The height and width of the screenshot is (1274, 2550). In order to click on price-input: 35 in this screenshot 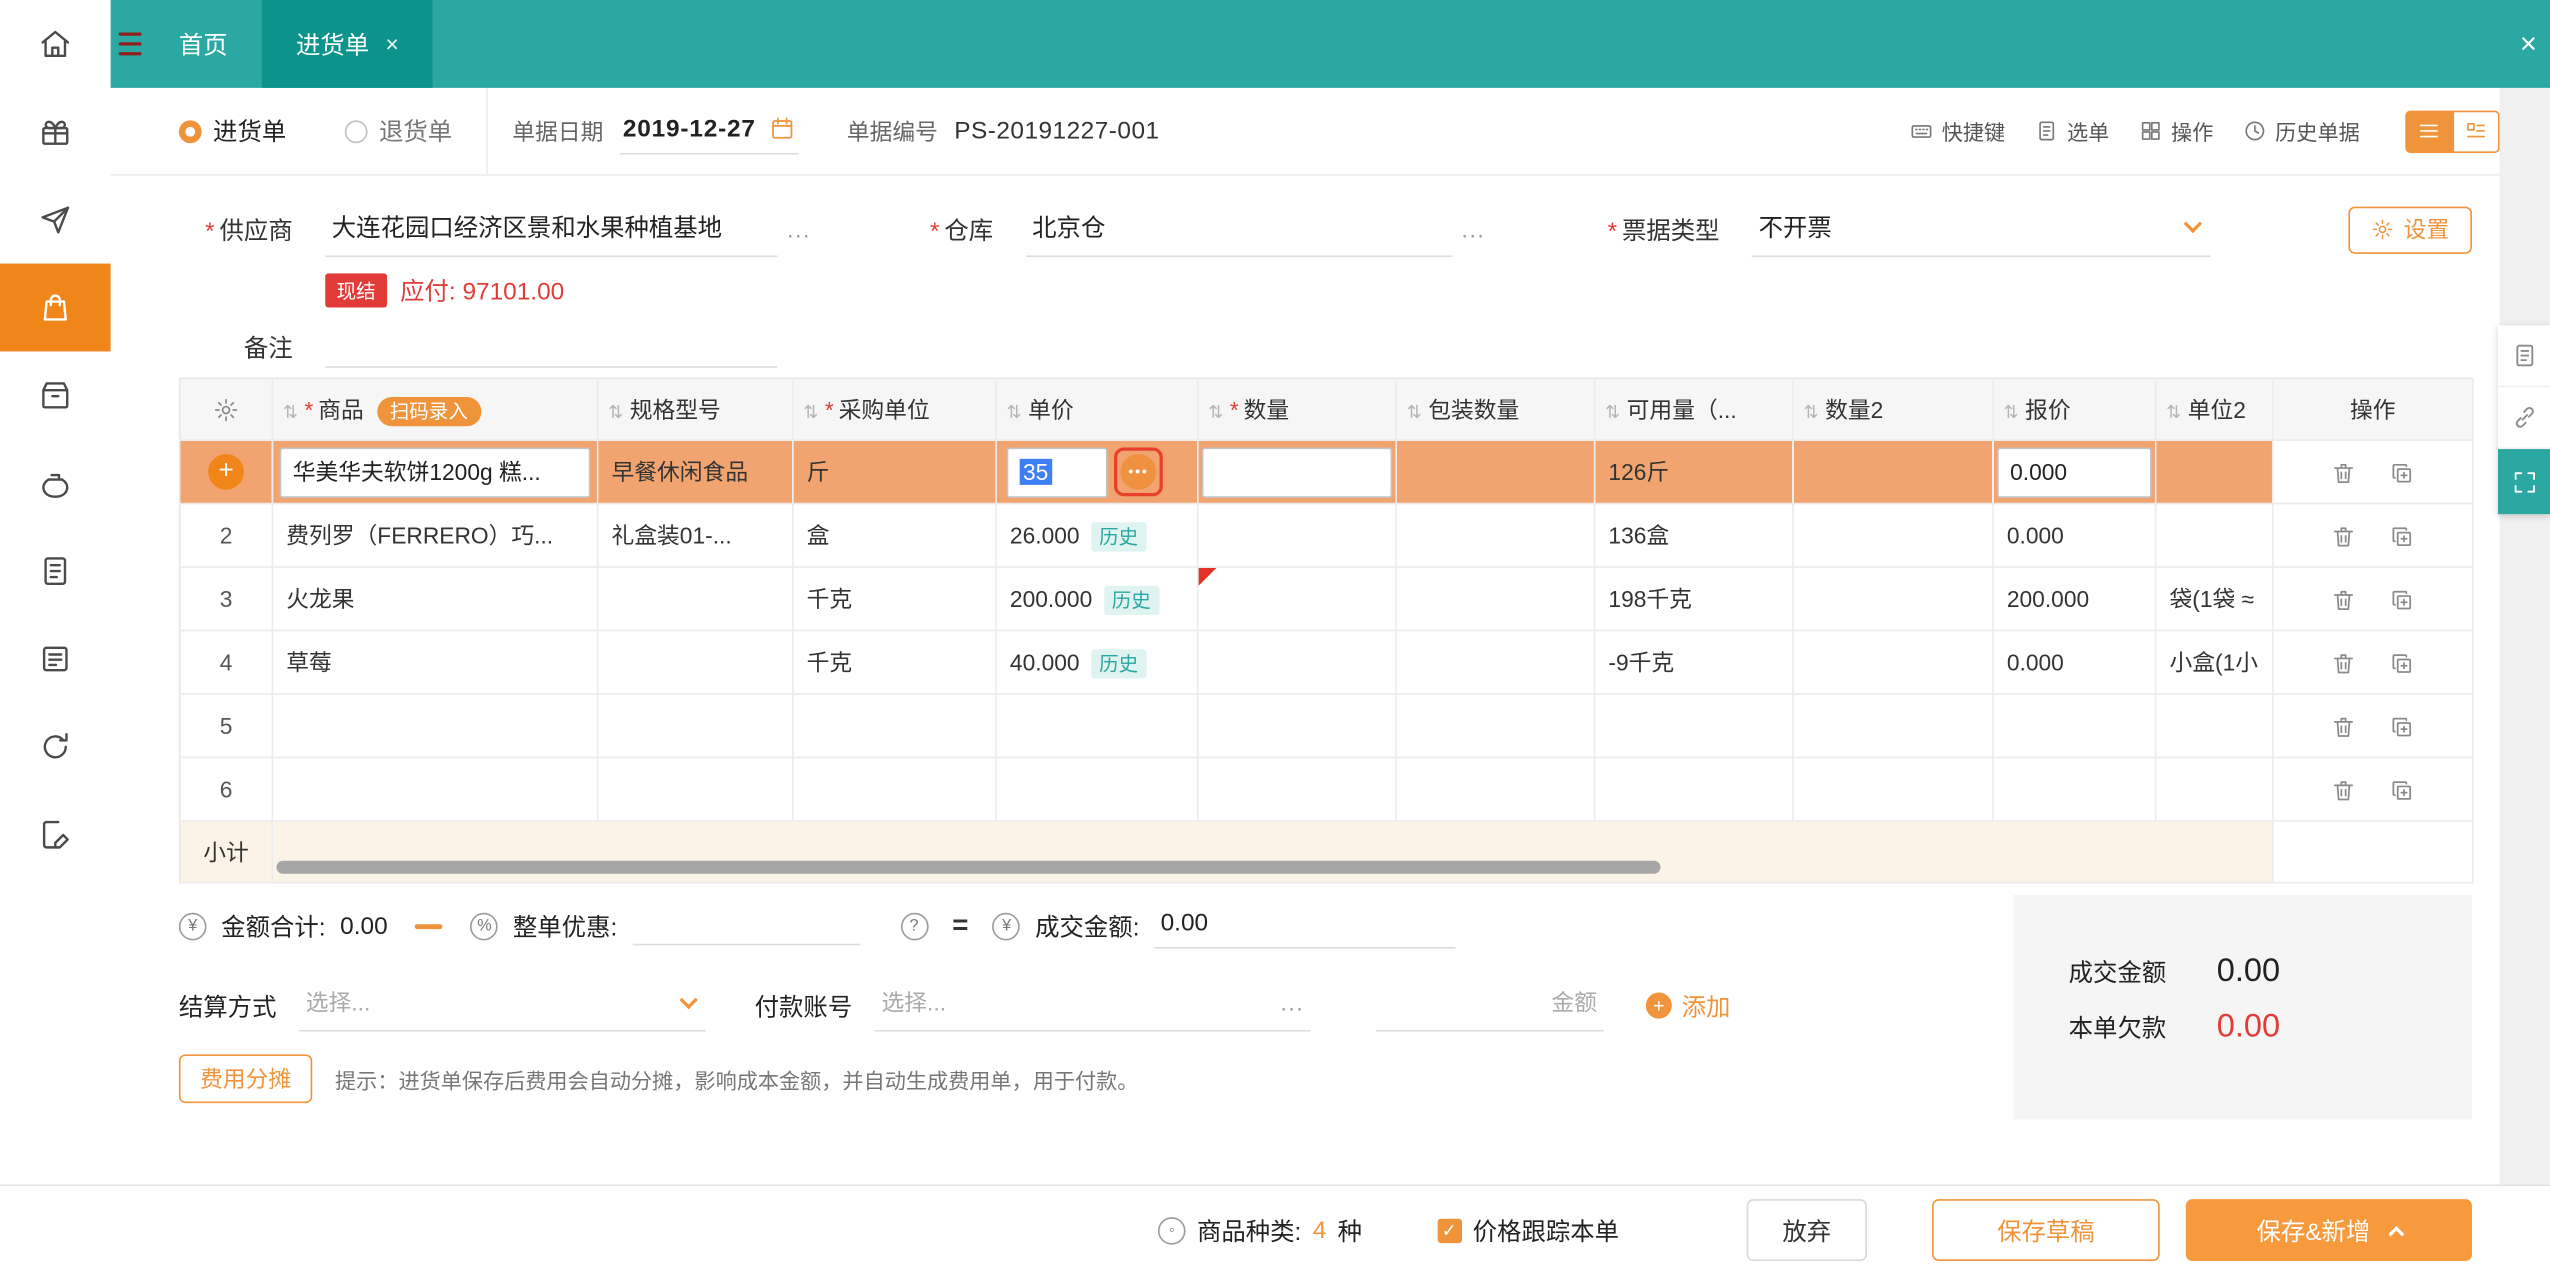, I will do `click(1057, 472)`.